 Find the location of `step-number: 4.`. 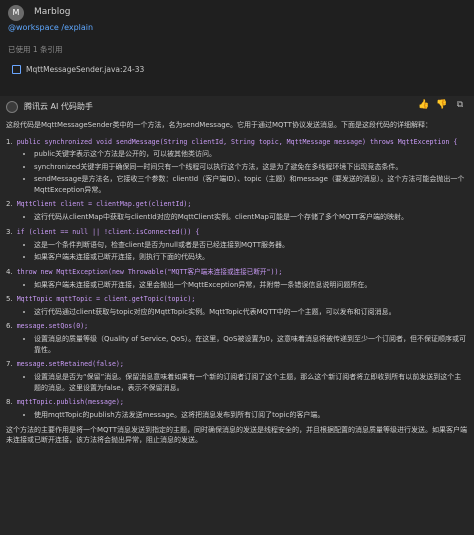

step-number: 4. is located at coordinates (9, 271).